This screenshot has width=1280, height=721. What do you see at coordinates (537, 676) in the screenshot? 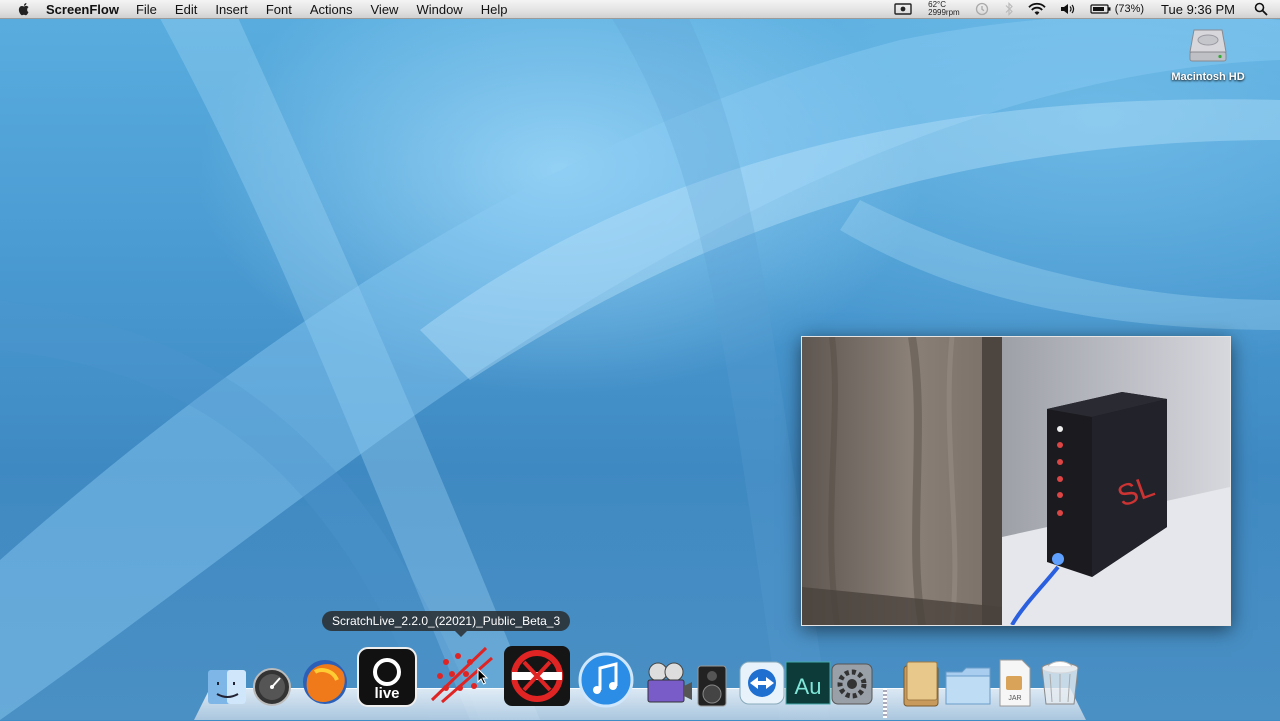
I see `serato-scratchlive-icon` at bounding box center [537, 676].